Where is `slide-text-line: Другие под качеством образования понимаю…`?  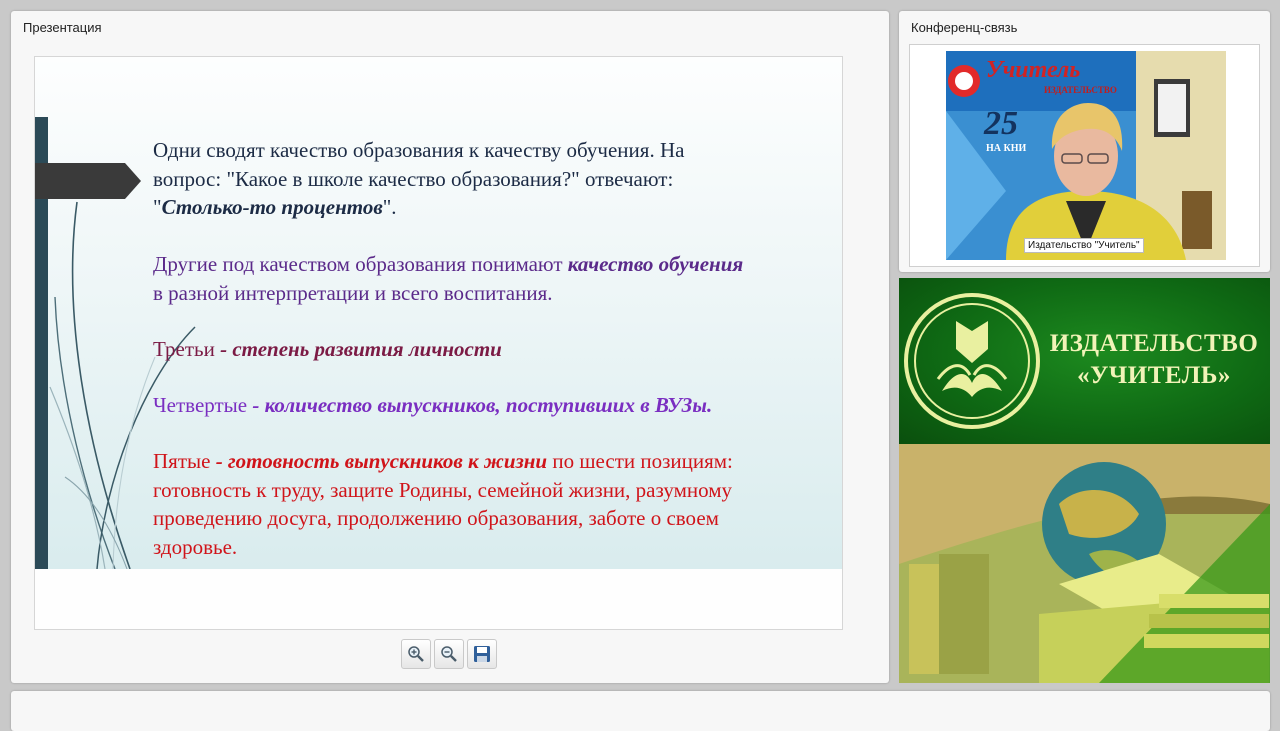 slide-text-line: Другие под качеством образования понимаю… is located at coordinates (493, 264).